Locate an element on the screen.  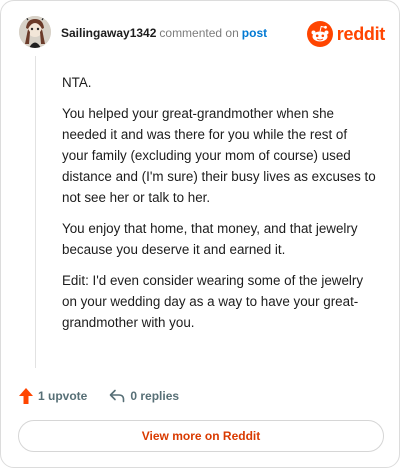
thread-line is located at coordinates (35, 212).